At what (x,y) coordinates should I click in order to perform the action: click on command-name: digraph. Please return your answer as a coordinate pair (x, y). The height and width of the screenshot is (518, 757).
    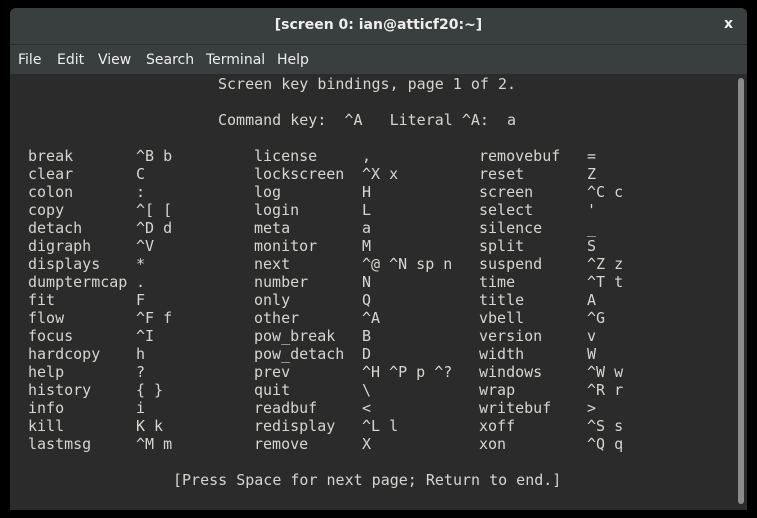
    Looking at the image, I should click on (60, 246).